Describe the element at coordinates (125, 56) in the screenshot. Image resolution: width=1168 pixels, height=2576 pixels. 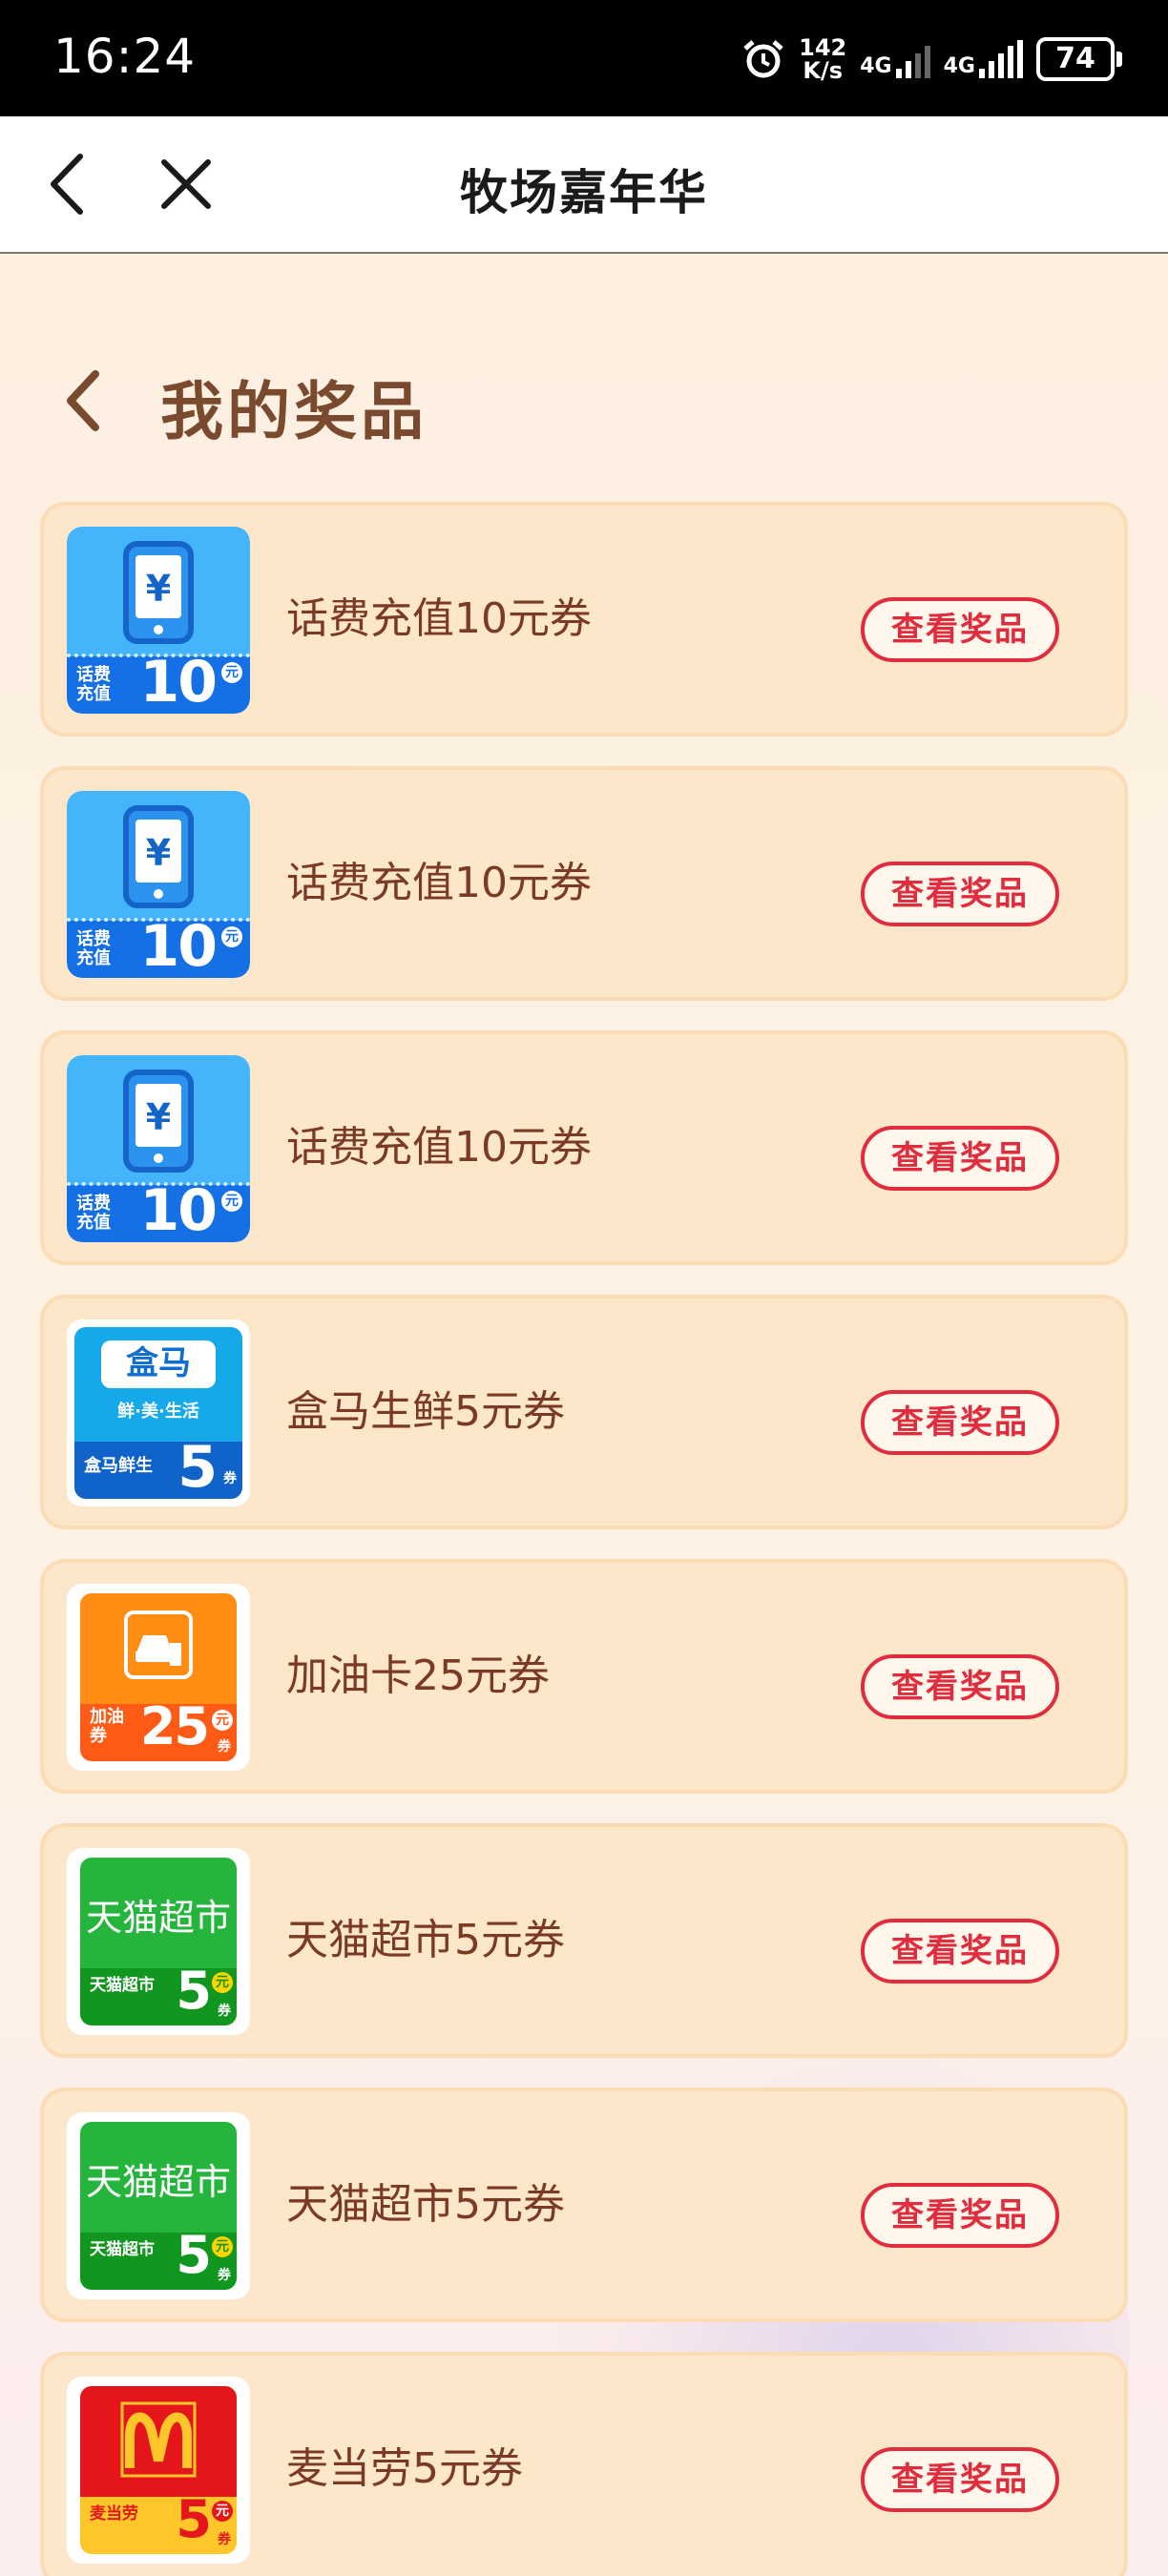
I see `status-time: 16:24` at that location.